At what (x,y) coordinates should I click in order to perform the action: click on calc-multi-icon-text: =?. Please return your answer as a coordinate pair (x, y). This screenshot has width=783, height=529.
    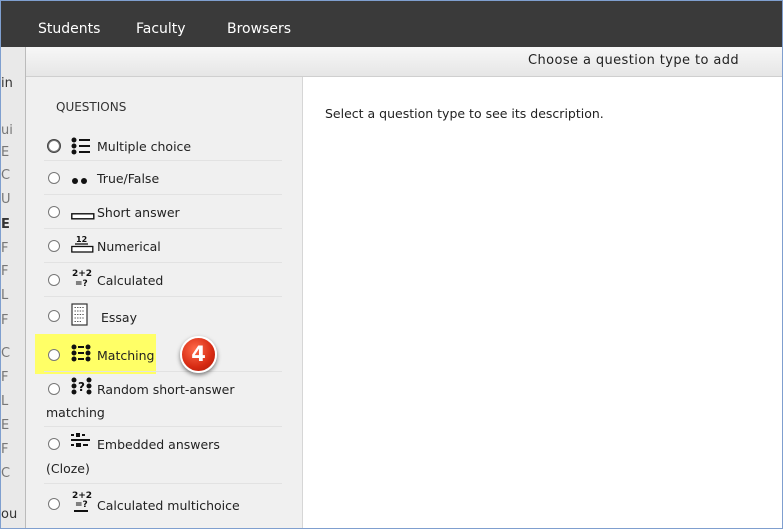
    Looking at the image, I should click on (81, 505).